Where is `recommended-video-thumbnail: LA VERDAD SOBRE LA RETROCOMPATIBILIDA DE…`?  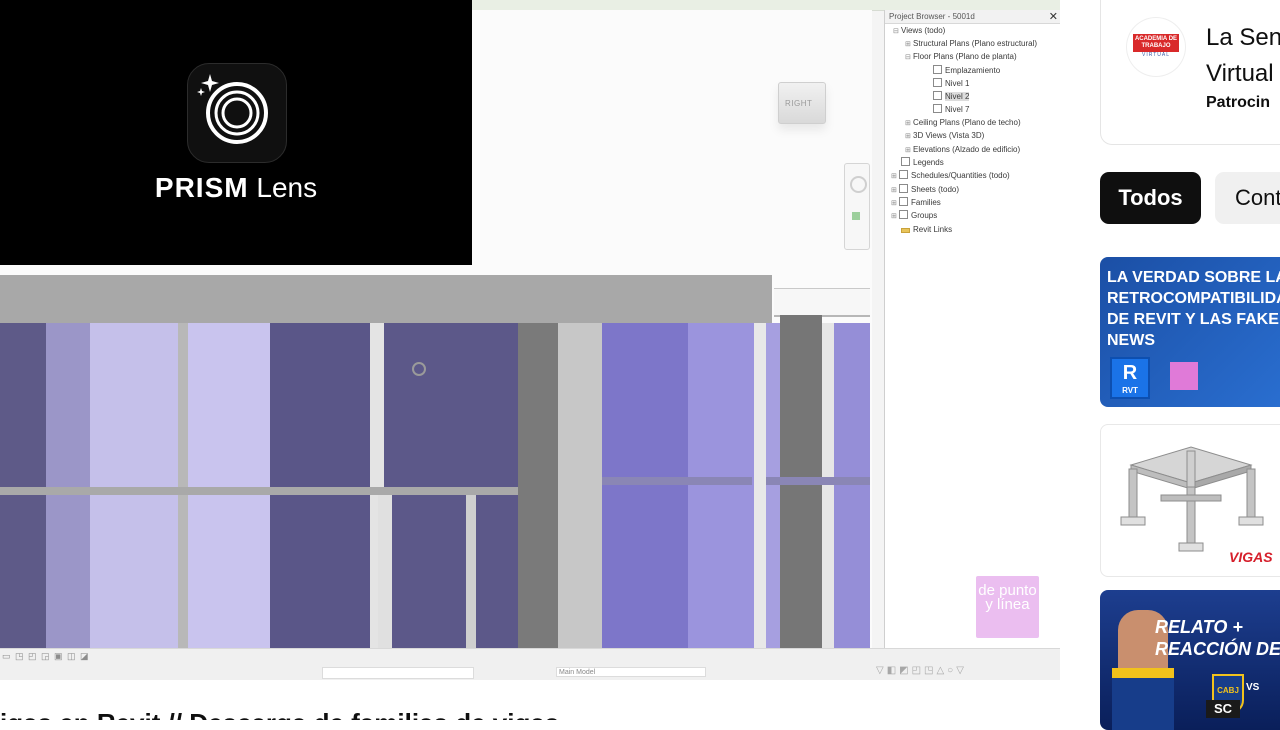
recommended-video-thumbnail: LA VERDAD SOBRE LA RETROCOMPATIBILIDA DE… is located at coordinates (1190, 332).